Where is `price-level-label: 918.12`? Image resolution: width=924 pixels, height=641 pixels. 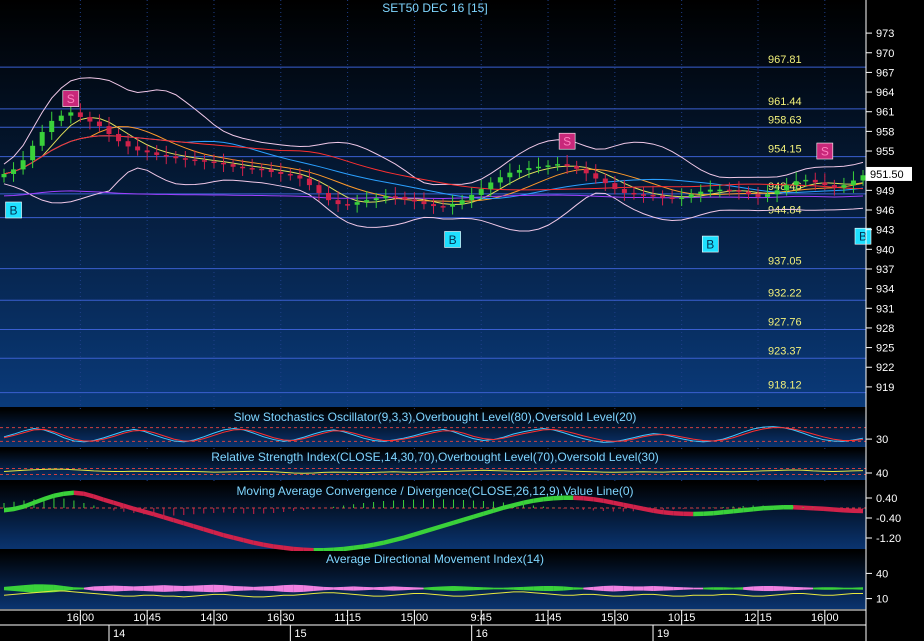
price-level-label: 918.12 is located at coordinates (785, 386).